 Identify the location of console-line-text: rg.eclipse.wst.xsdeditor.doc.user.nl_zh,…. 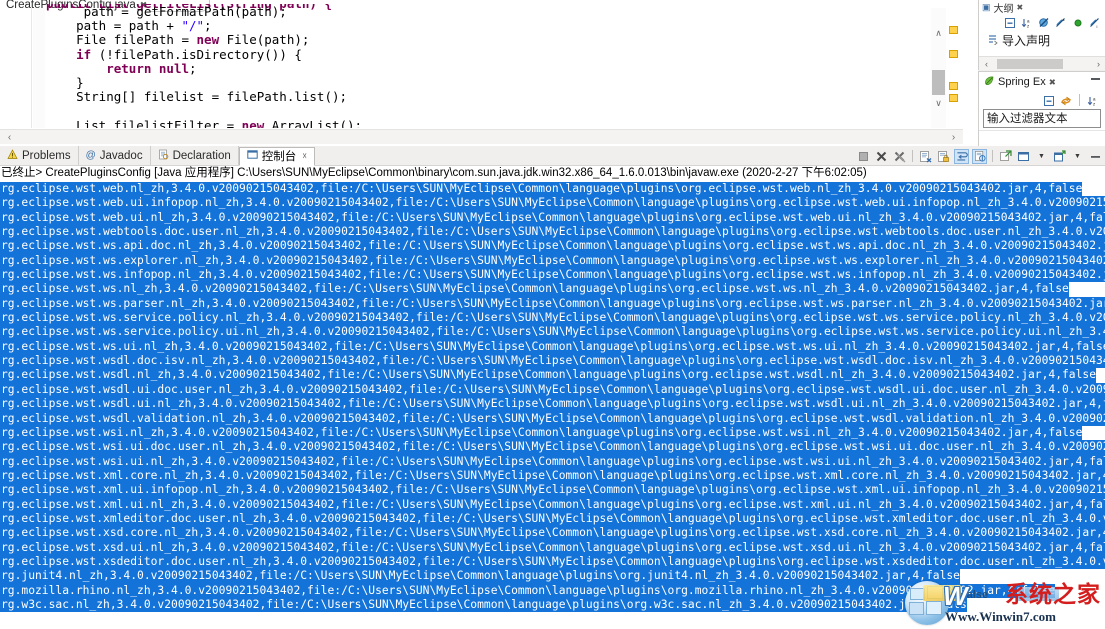
(552, 562).